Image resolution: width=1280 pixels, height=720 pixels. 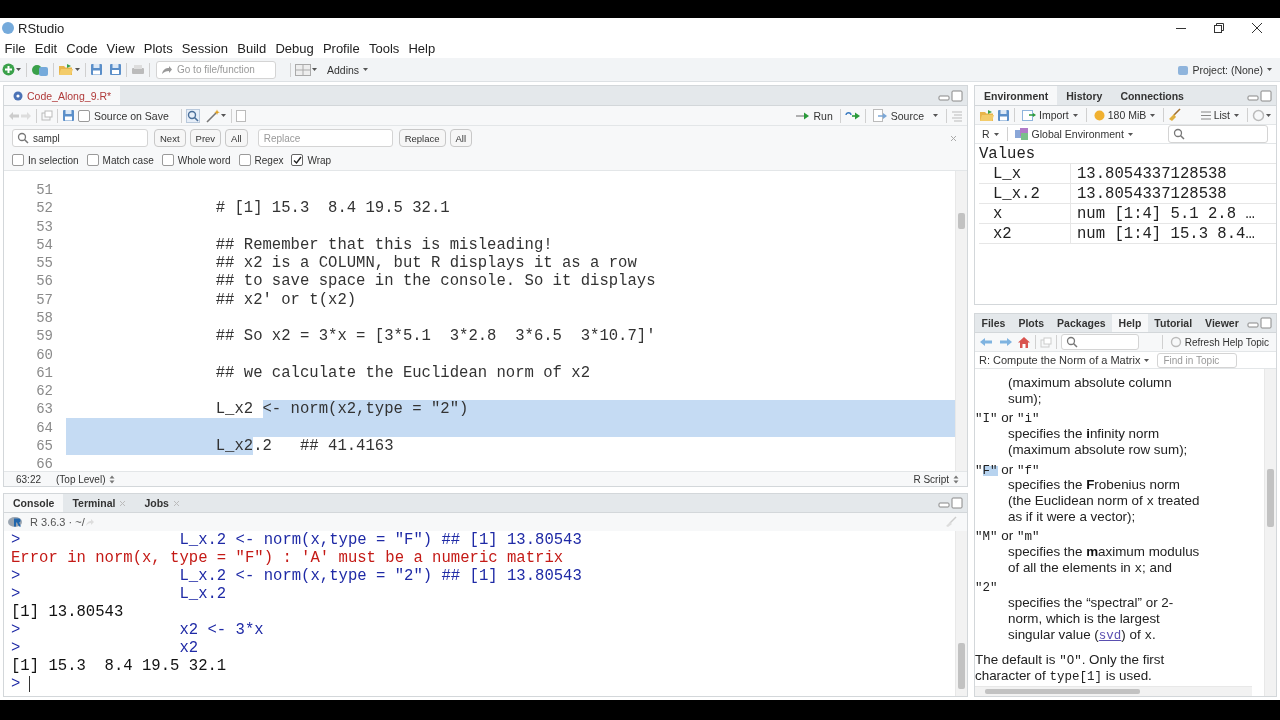 I want to click on tab: Environment, so click(x=1016, y=95).